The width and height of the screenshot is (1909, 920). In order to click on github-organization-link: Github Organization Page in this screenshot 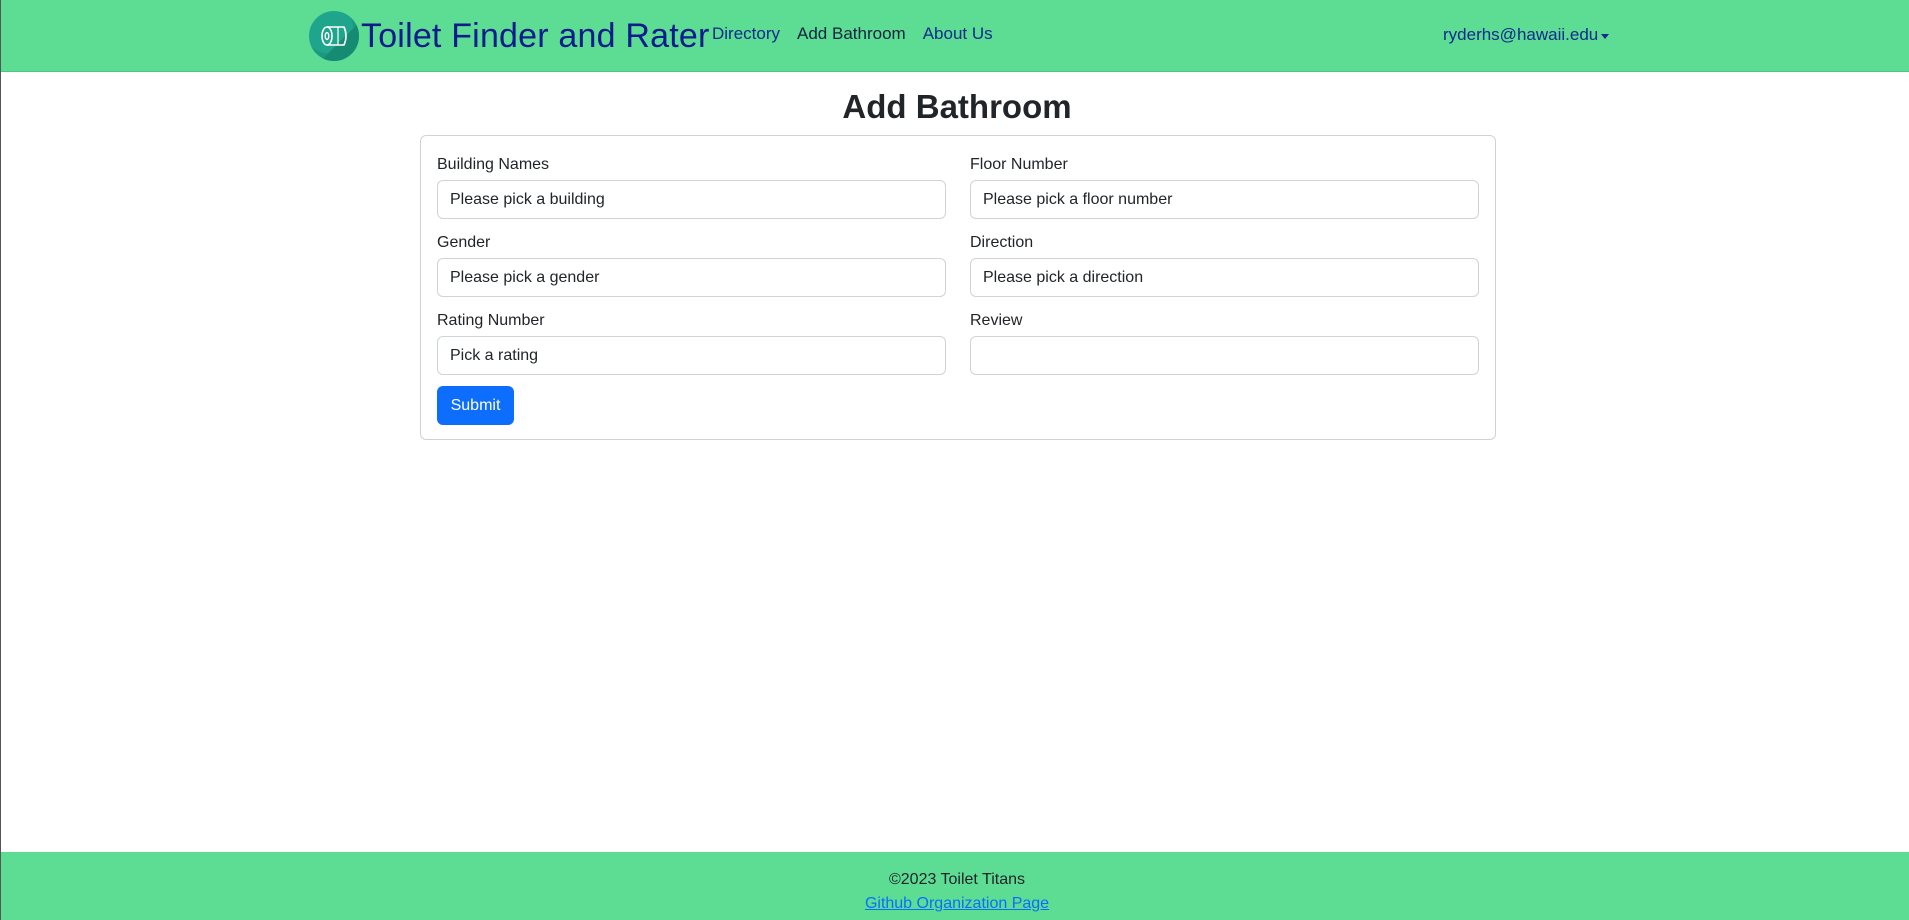, I will do `click(957, 903)`.